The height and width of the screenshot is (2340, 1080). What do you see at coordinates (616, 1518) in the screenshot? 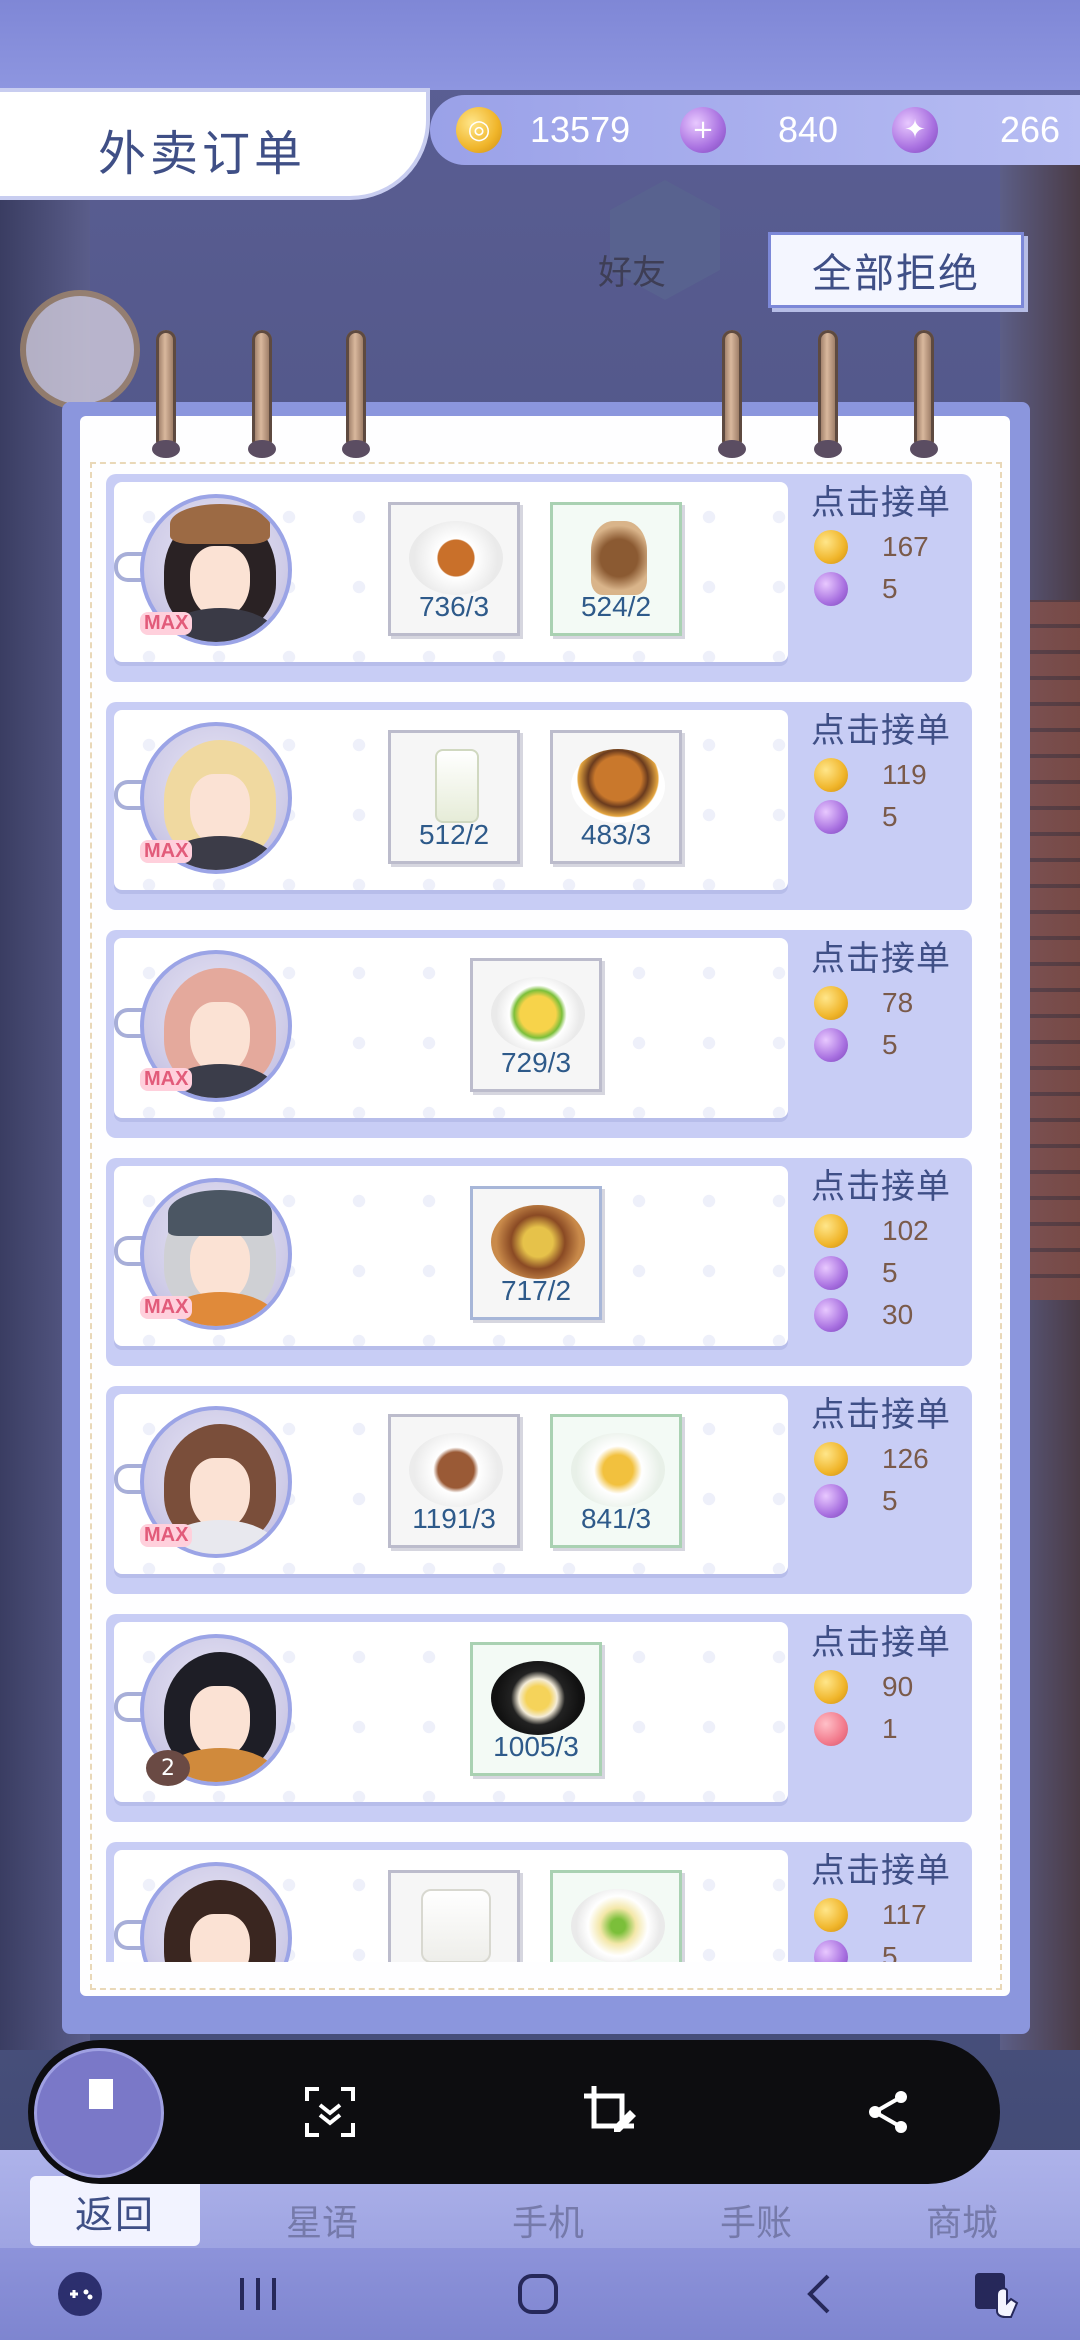
I see `dish-quantity: 841/3` at bounding box center [616, 1518].